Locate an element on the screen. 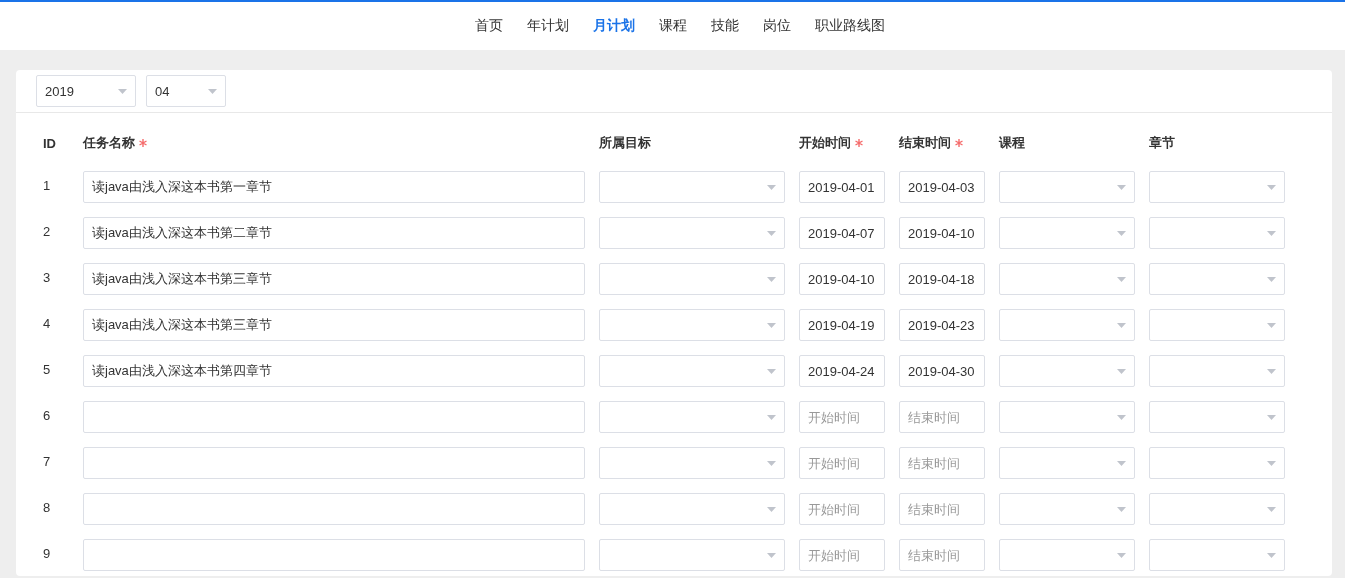  row-id: 3 is located at coordinates (47, 277).